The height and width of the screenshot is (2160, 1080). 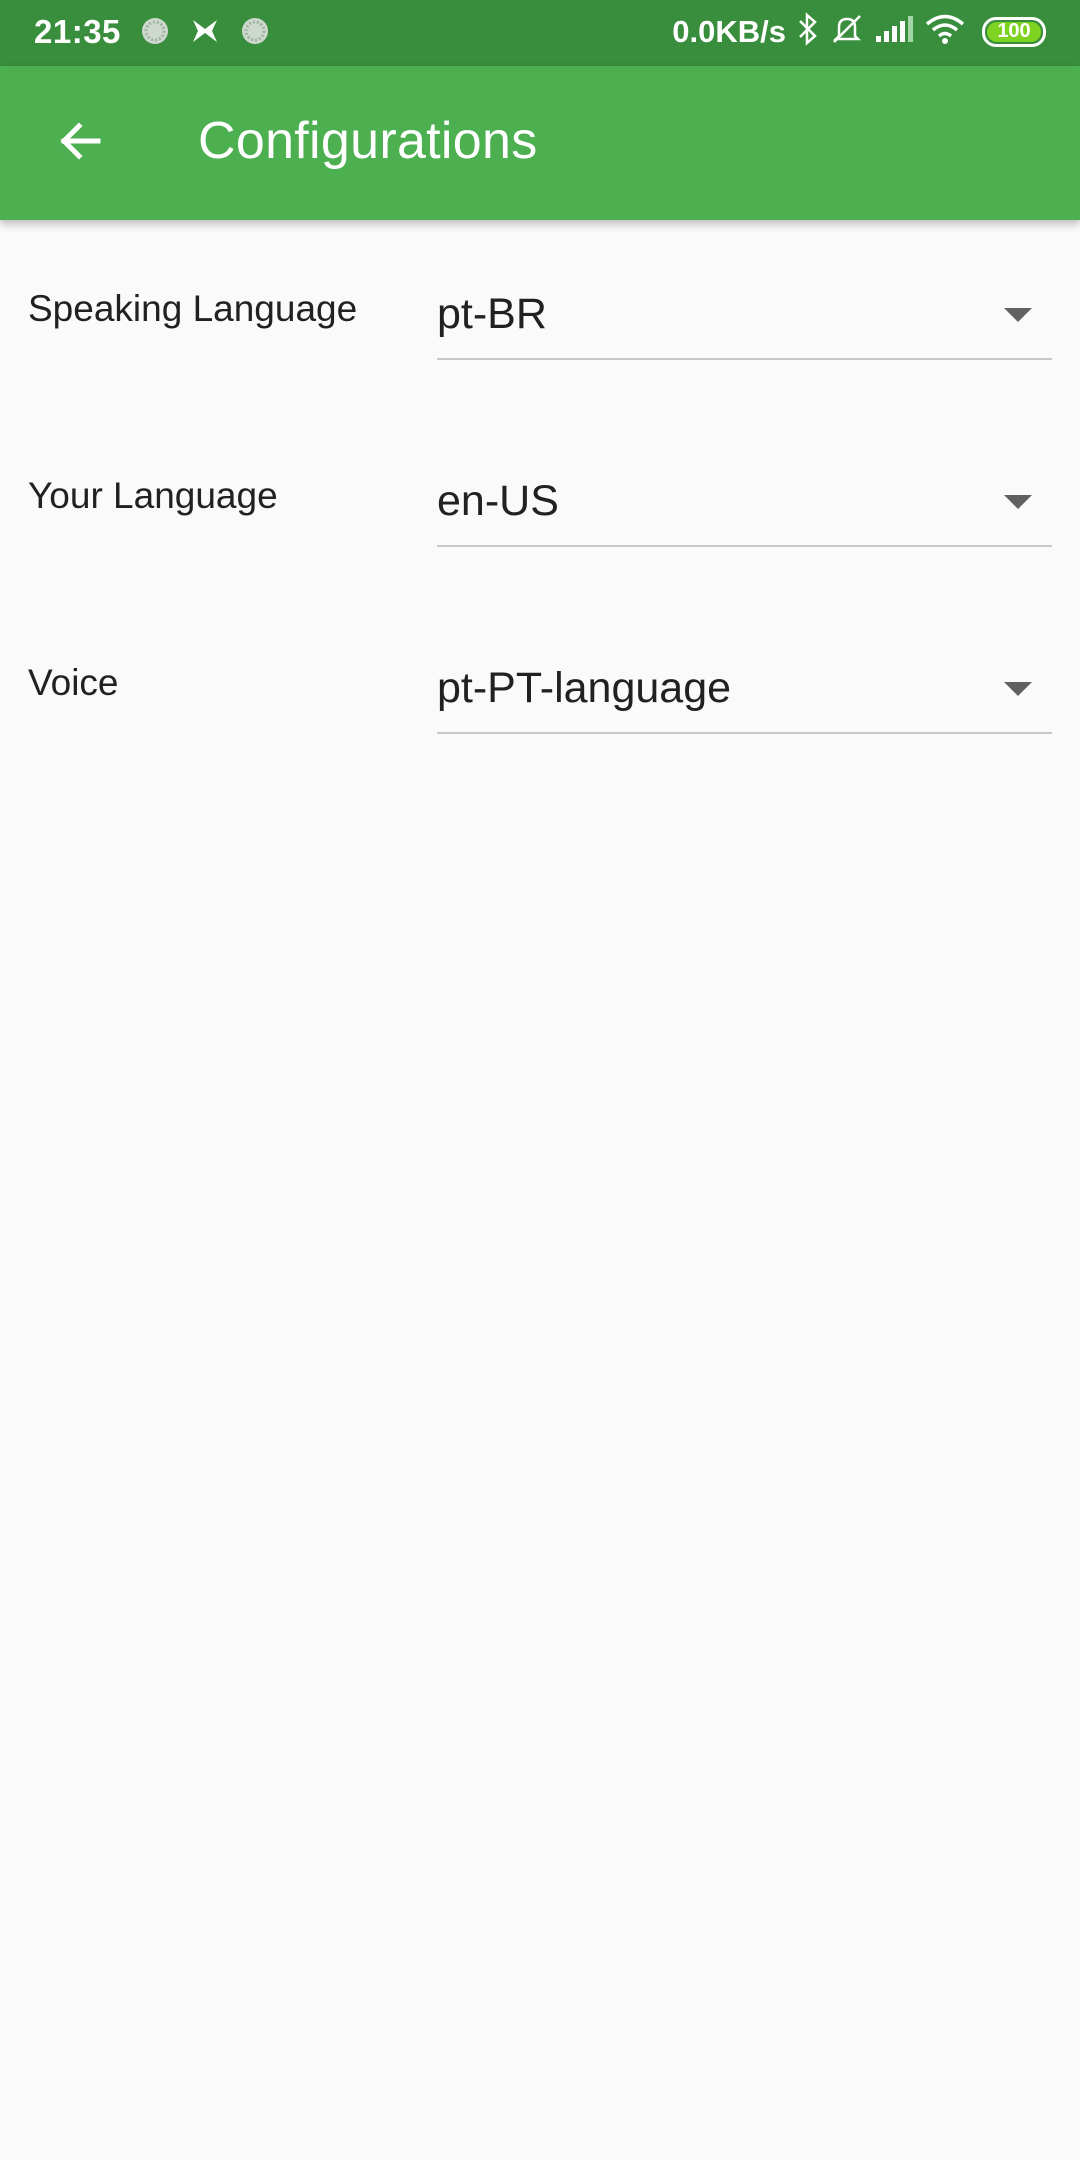 I want to click on silent-mode-icon, so click(x=847, y=31).